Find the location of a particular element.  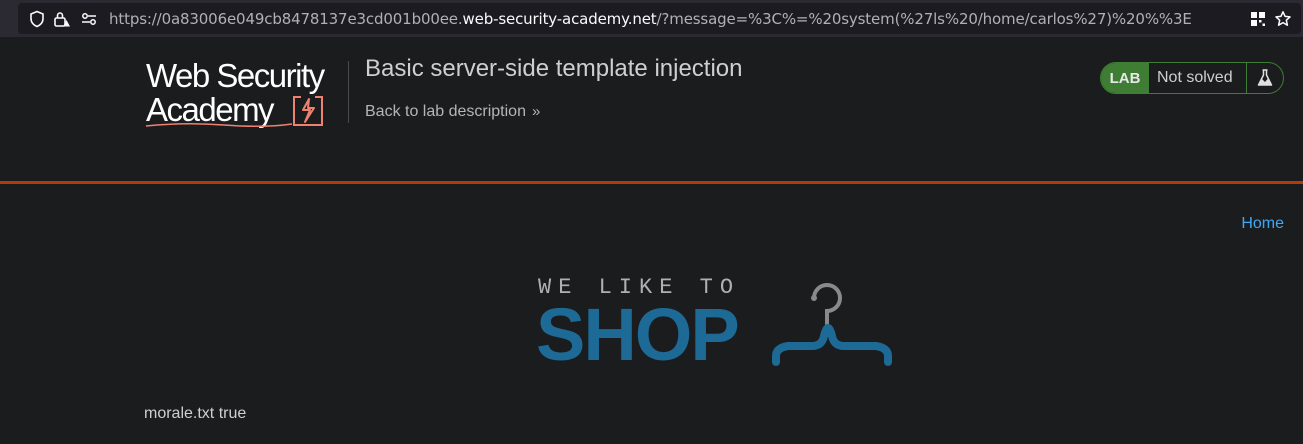

web-security-academy-logo: Web Security Academy is located at coordinates (245, 94).